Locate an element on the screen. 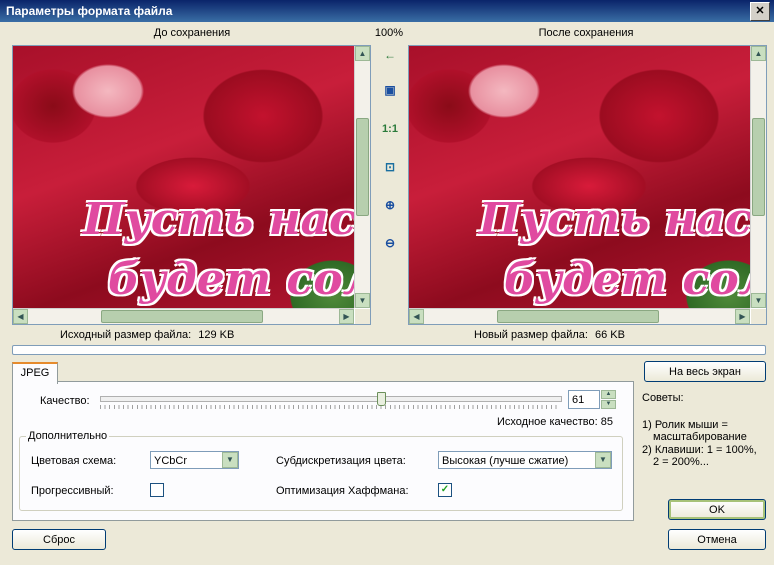 This screenshot has width=774, height=565. quality-stepper: ▲ ▼ is located at coordinates (608, 399).